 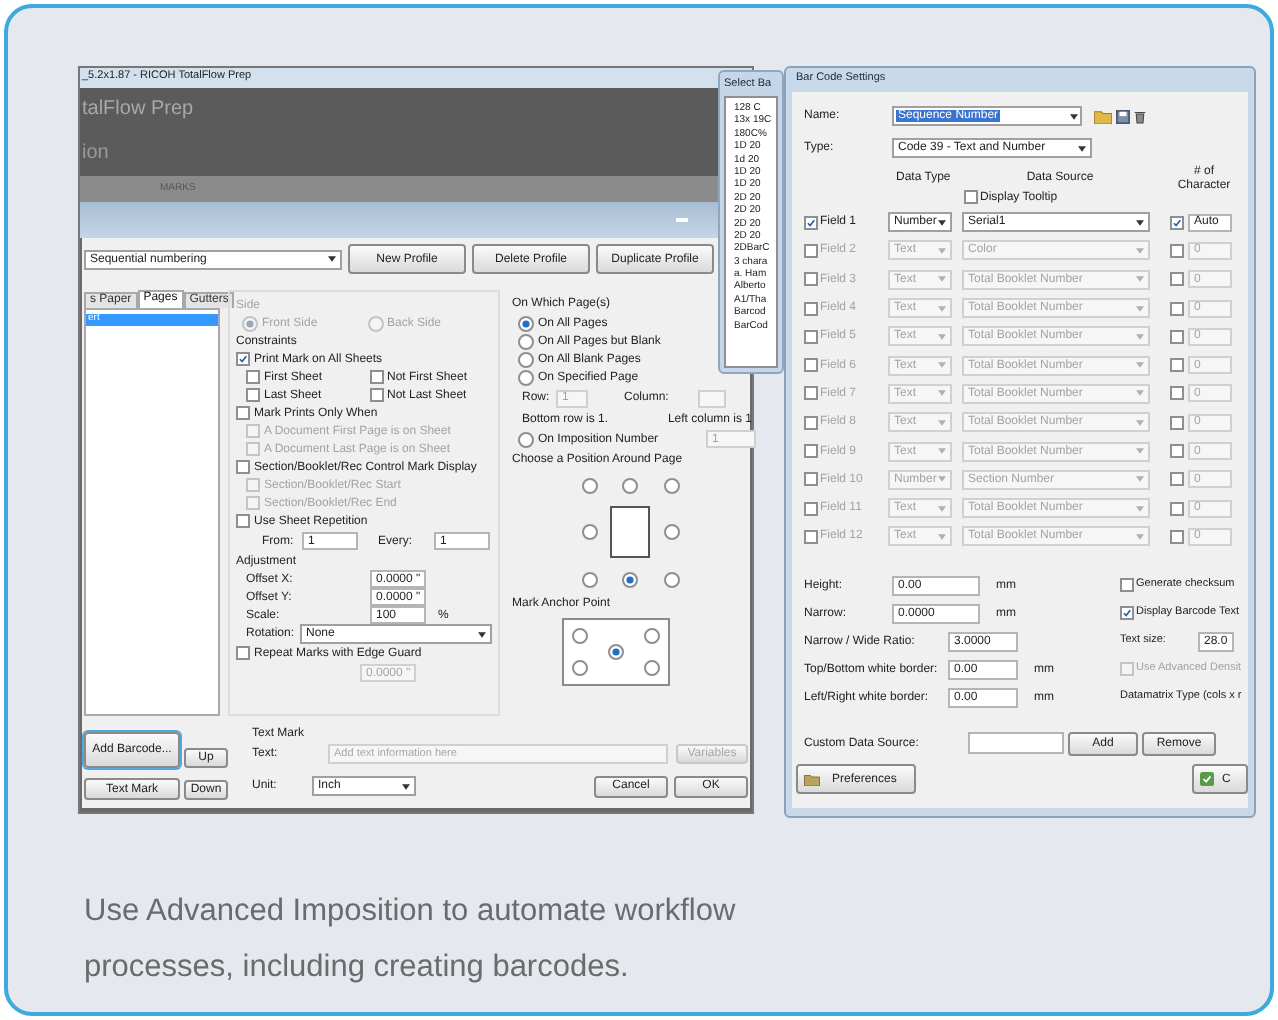 What do you see at coordinates (95, 154) in the screenshot?
I see `section-title: ion` at bounding box center [95, 154].